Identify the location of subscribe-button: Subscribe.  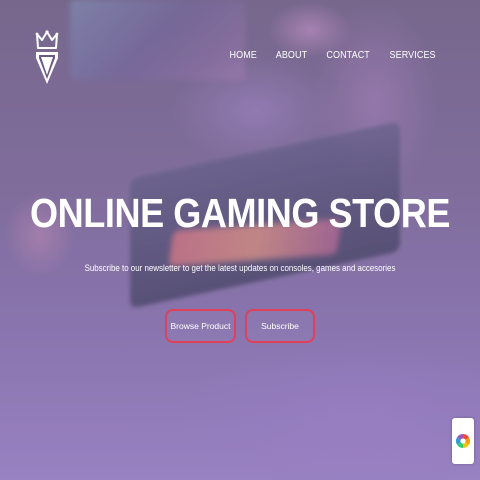
(280, 326).